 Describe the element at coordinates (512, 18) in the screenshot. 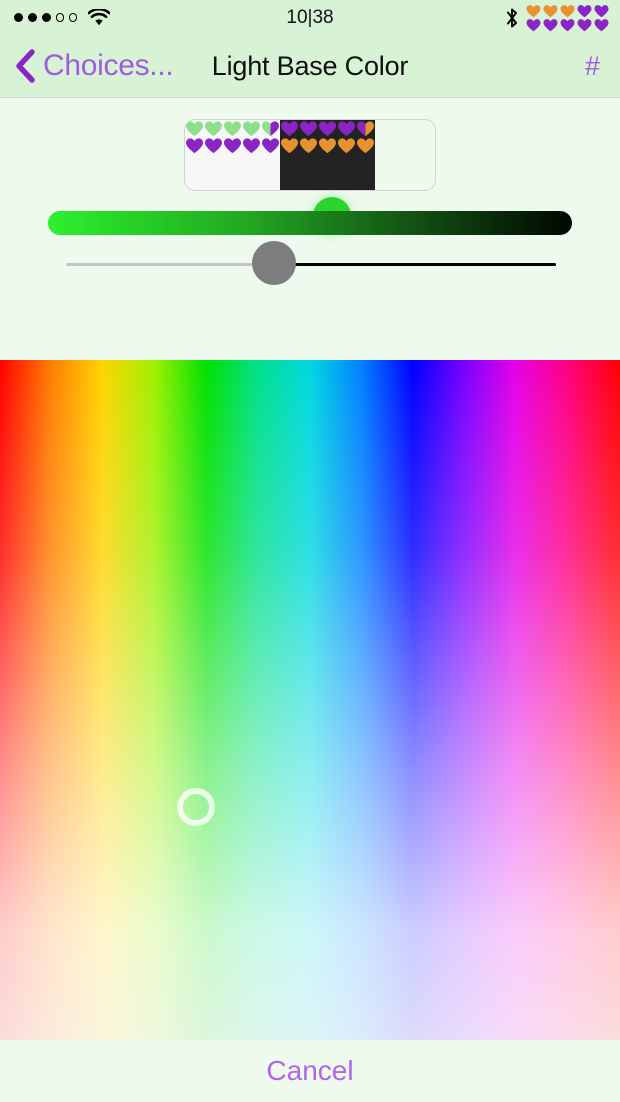

I see `bluetooth-icon` at that location.